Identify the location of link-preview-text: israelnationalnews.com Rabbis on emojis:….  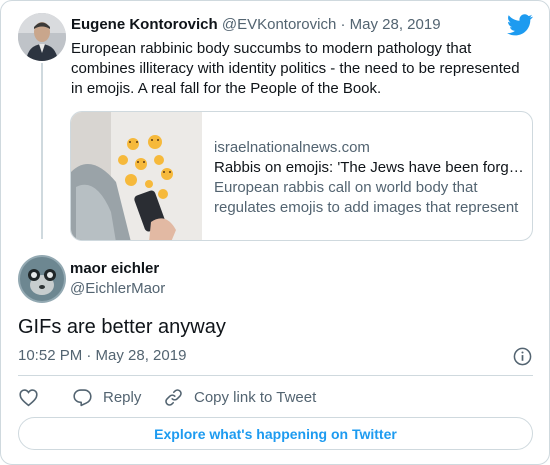
(369, 178).